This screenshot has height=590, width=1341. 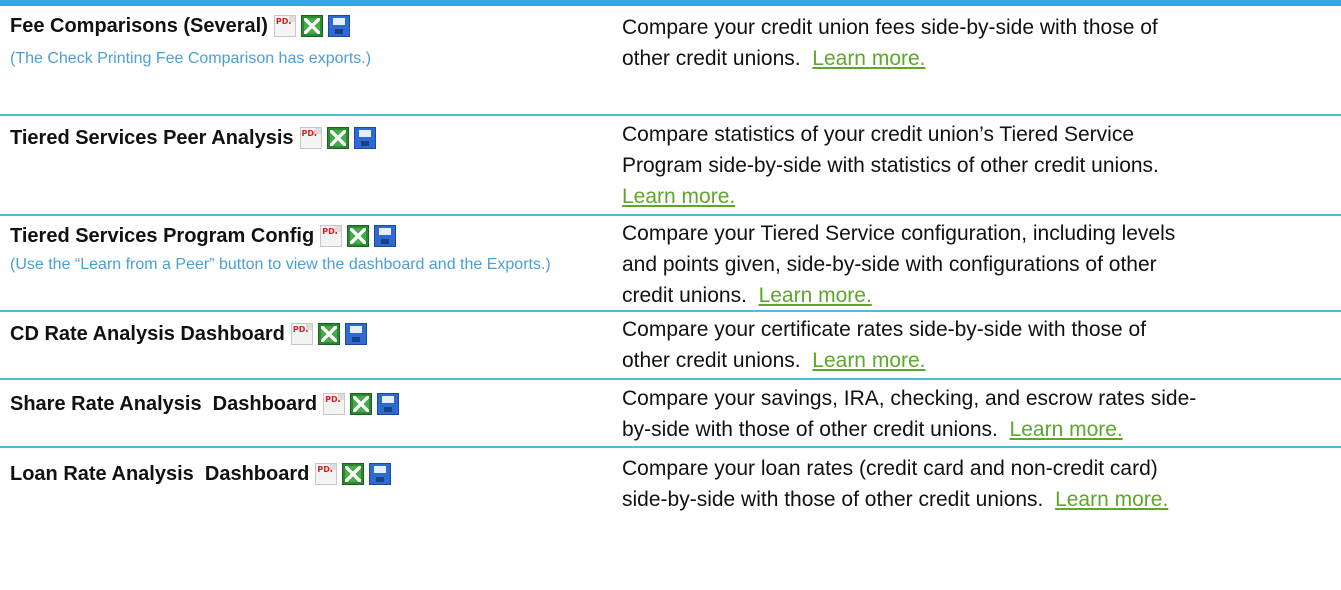 I want to click on description-text: credit unions., so click(x=690, y=295).